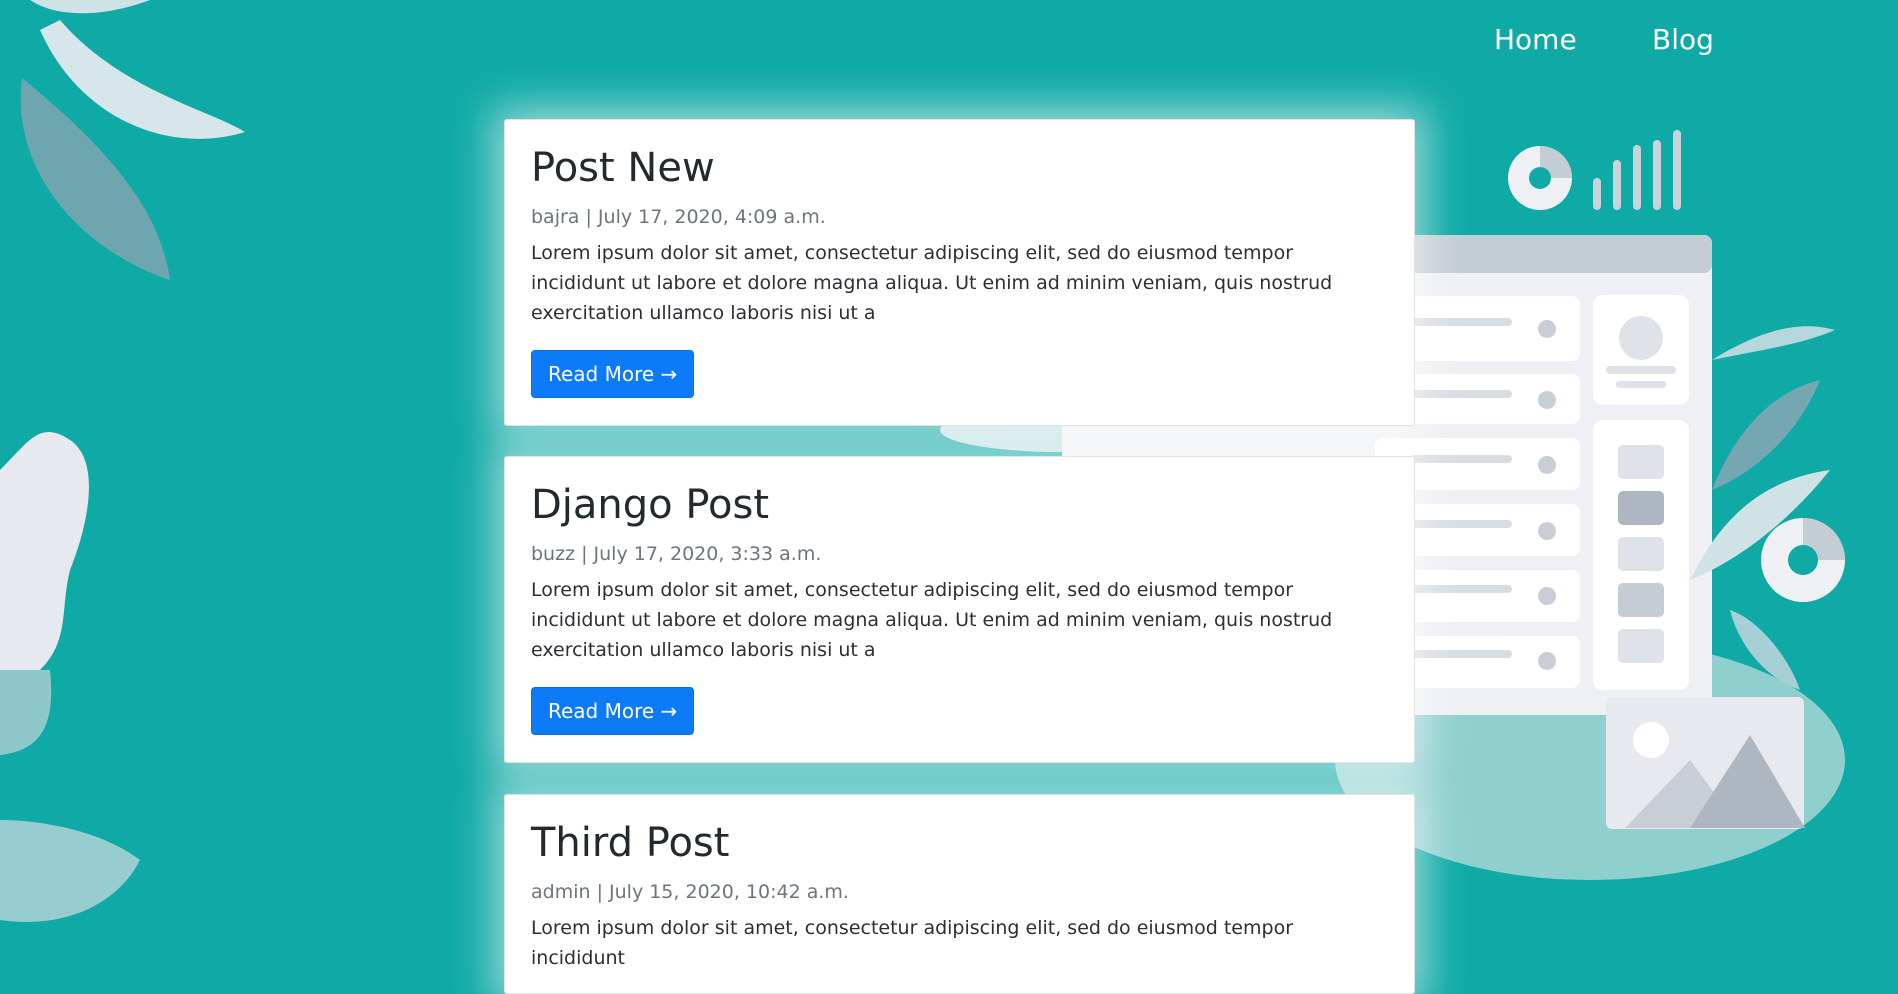 The height and width of the screenshot is (994, 1898). Describe the element at coordinates (676, 554) in the screenshot. I see `post-meta: buzz | July 17, 2020, 3:33 a.m.` at that location.